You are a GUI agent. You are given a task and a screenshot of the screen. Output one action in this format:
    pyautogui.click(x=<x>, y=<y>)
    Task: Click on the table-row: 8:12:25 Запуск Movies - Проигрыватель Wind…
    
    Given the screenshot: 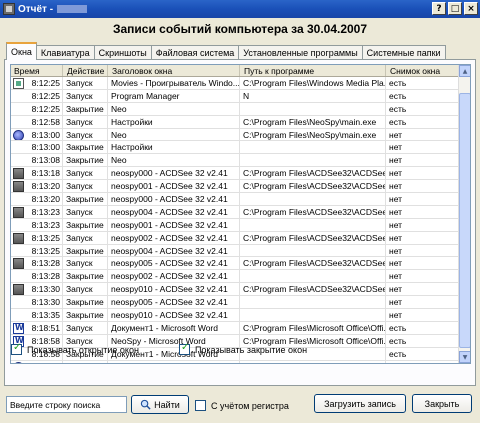 What is the action you would take?
    pyautogui.click(x=235, y=83)
    